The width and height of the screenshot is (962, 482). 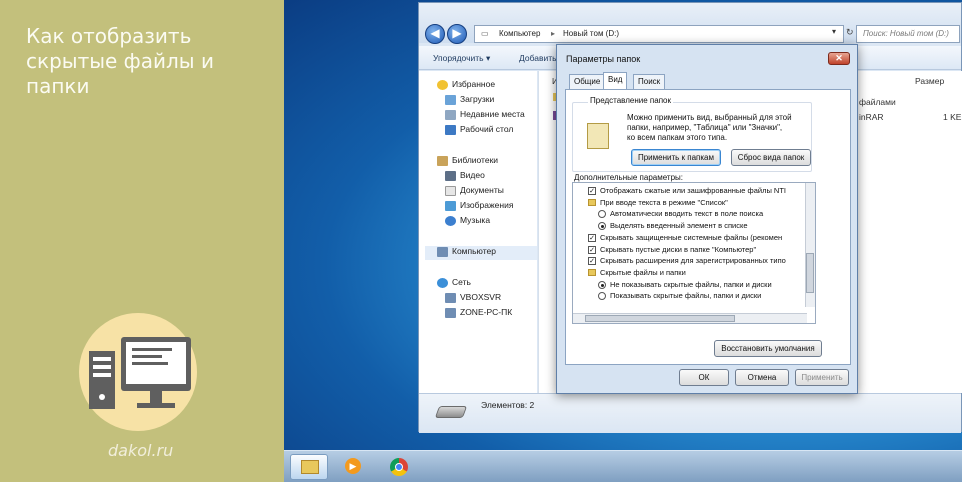 What do you see at coordinates (839, 58) in the screenshot?
I see `close-icon: ✕` at bounding box center [839, 58].